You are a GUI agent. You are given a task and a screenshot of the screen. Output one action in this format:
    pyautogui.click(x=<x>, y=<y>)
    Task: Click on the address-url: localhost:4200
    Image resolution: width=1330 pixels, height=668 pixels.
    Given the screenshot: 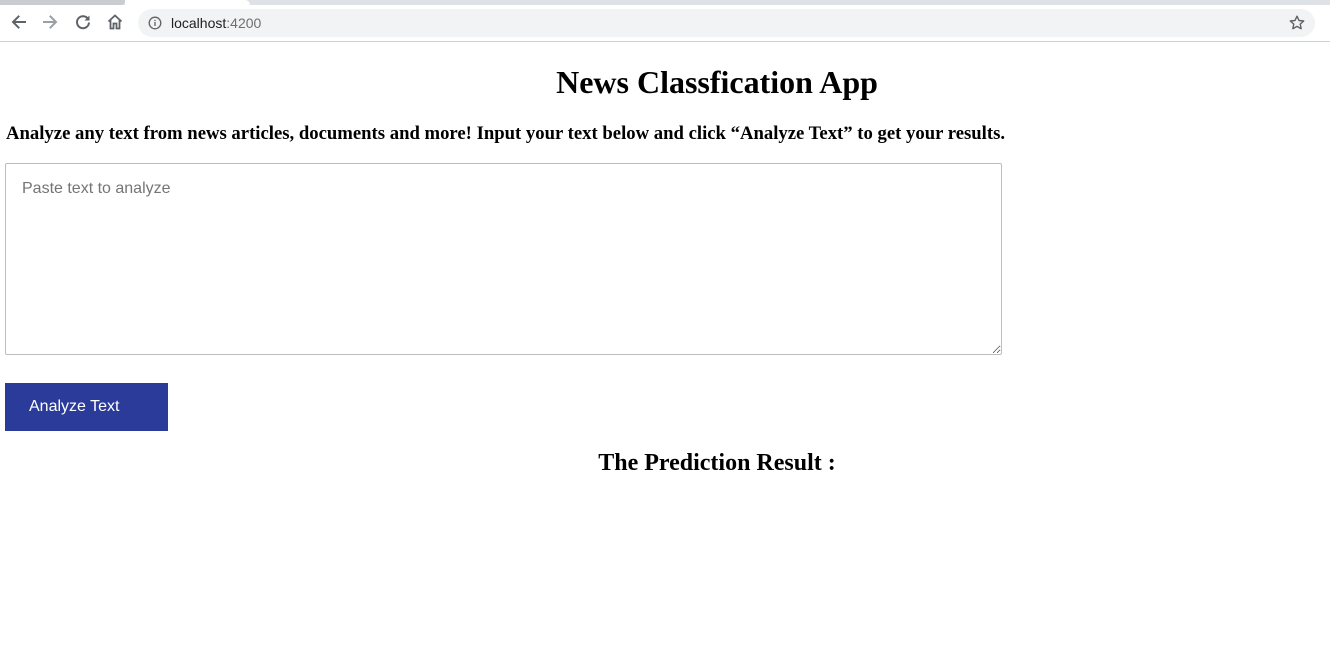 What is the action you would take?
    pyautogui.click(x=216, y=23)
    